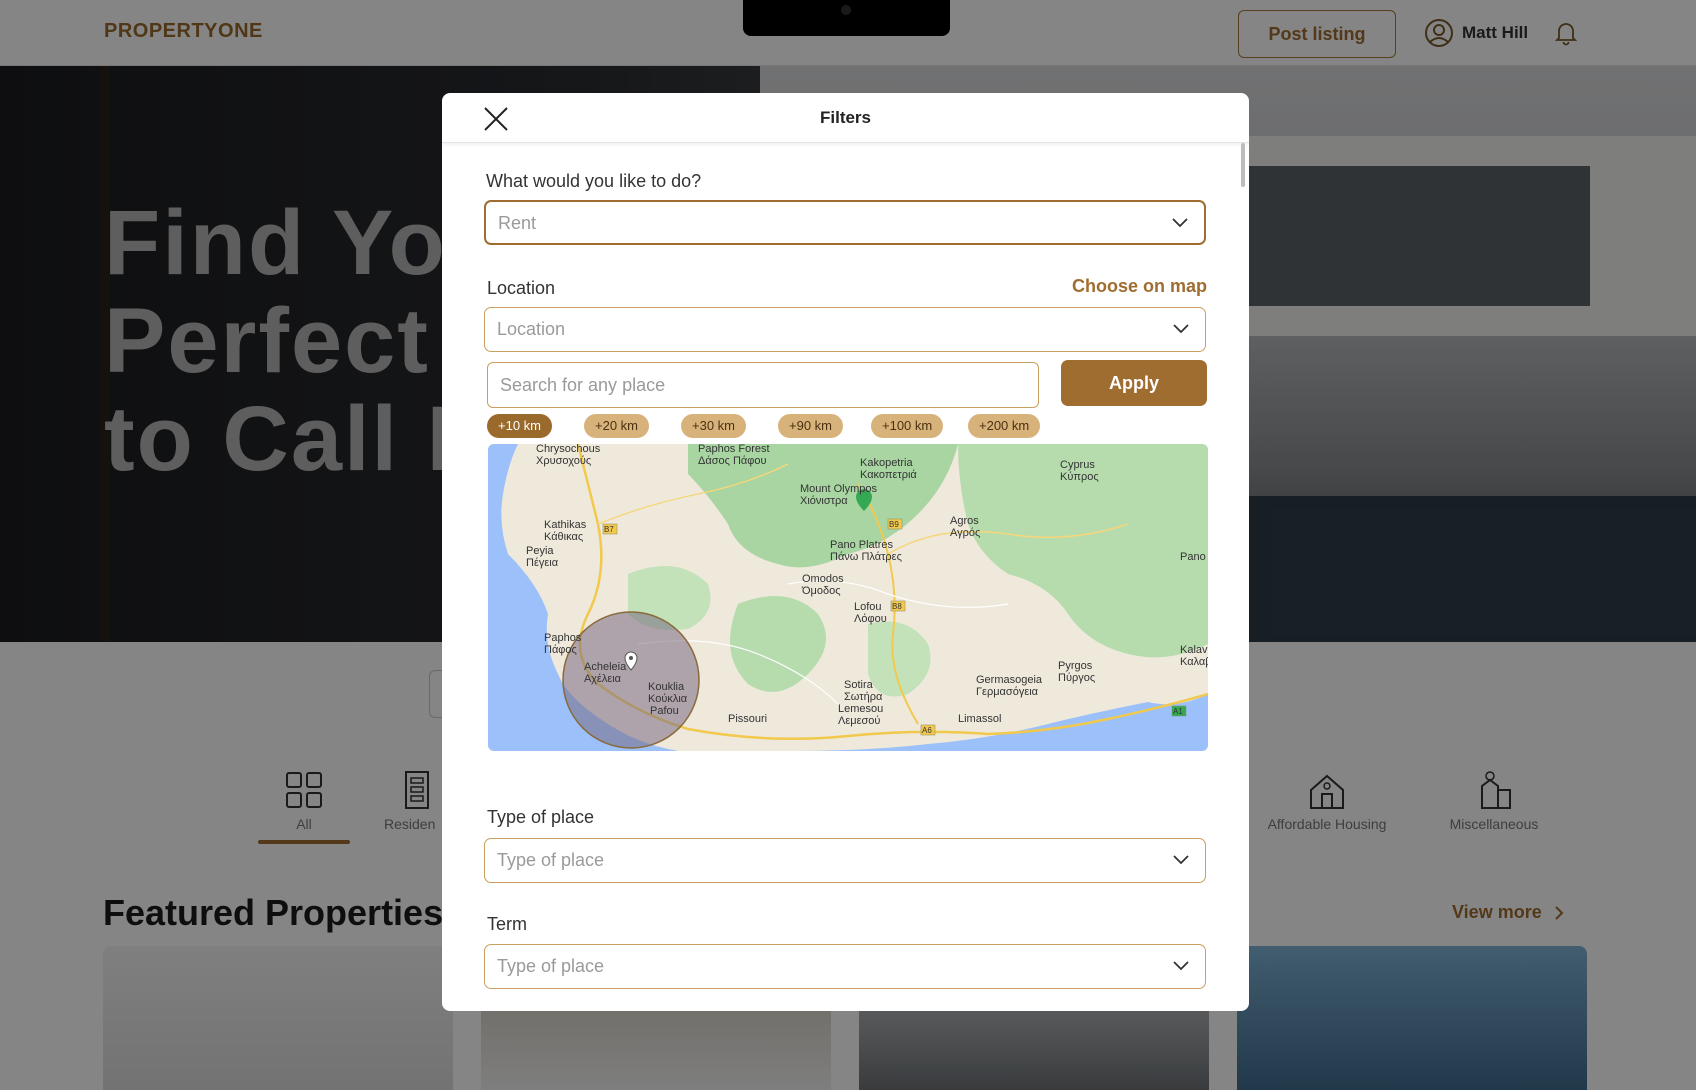 Image resolution: width=1696 pixels, height=1090 pixels. What do you see at coordinates (1077, 465) in the screenshot?
I see `map-place-label: Cyprus` at bounding box center [1077, 465].